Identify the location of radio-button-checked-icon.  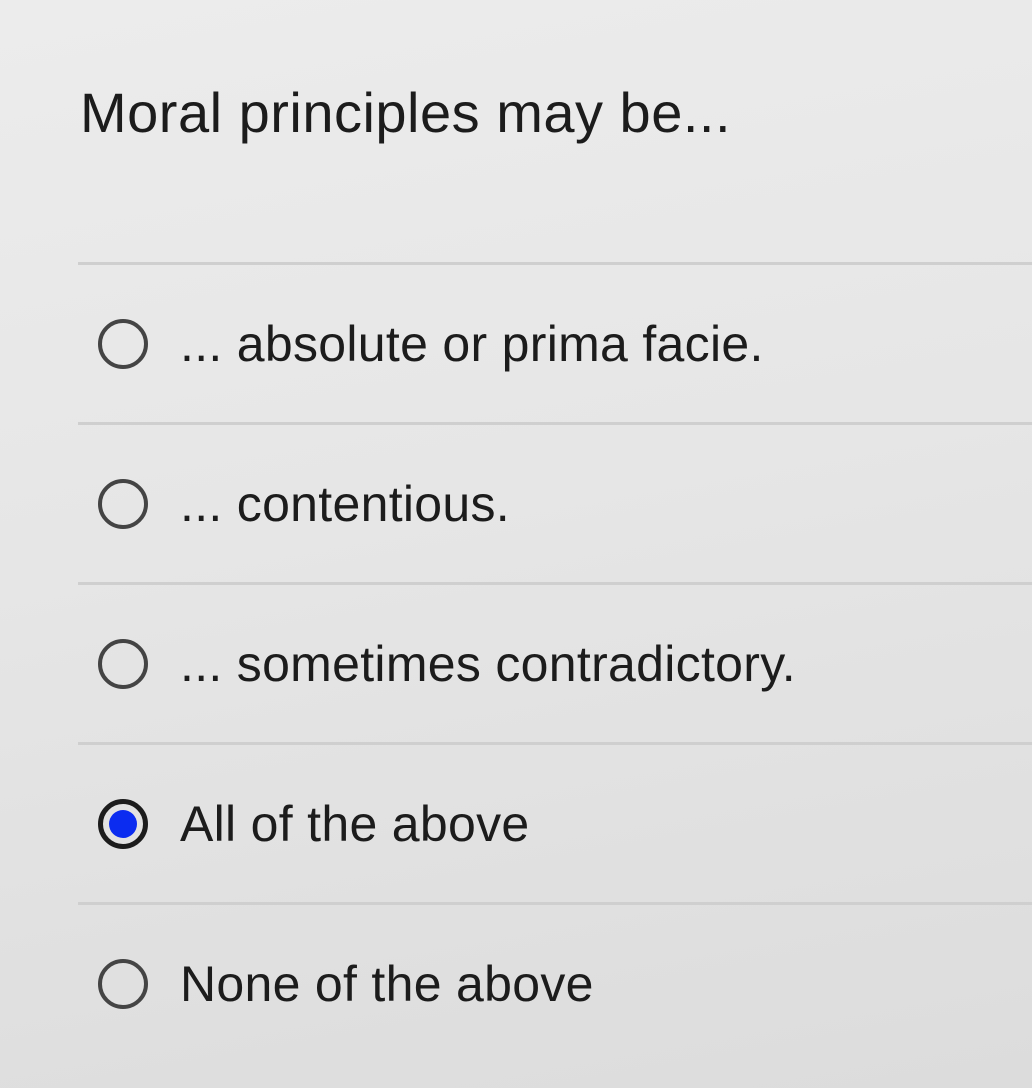
(123, 823).